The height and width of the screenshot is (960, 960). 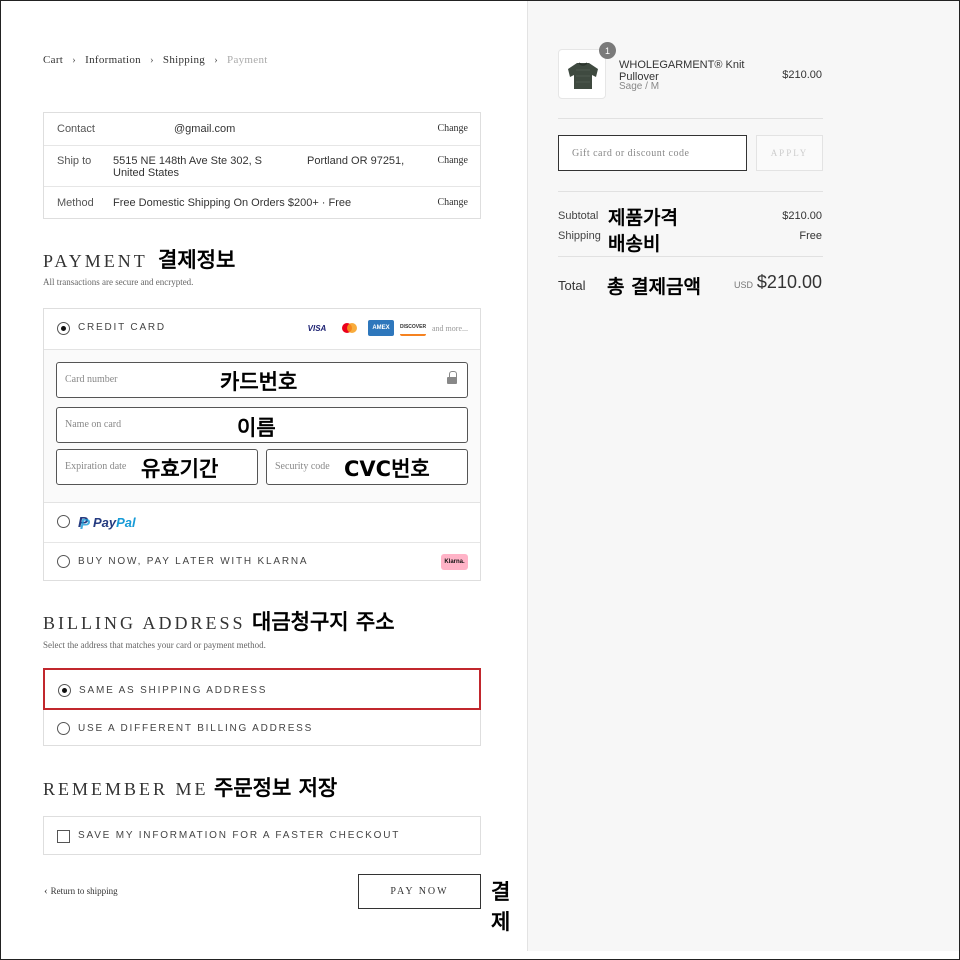 I want to click on visa-icon: VISA, so click(x=317, y=328).